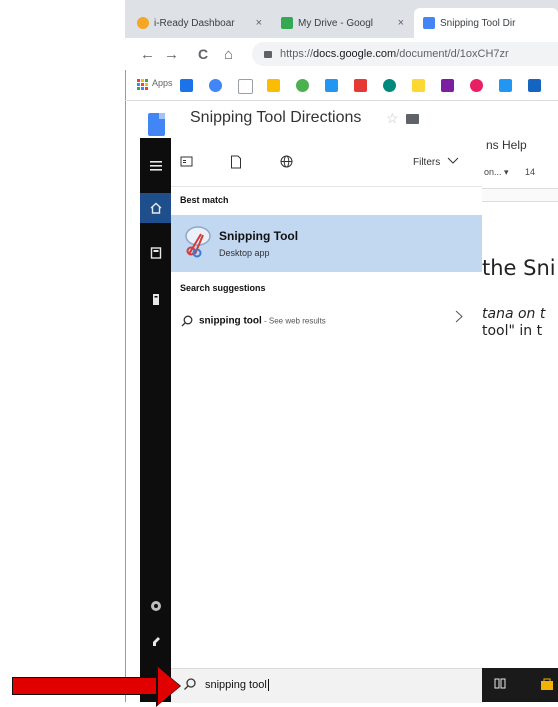 The height and width of the screenshot is (707, 558). Describe the element at coordinates (514, 314) in the screenshot. I see `document-body-line: tana on t` at that location.